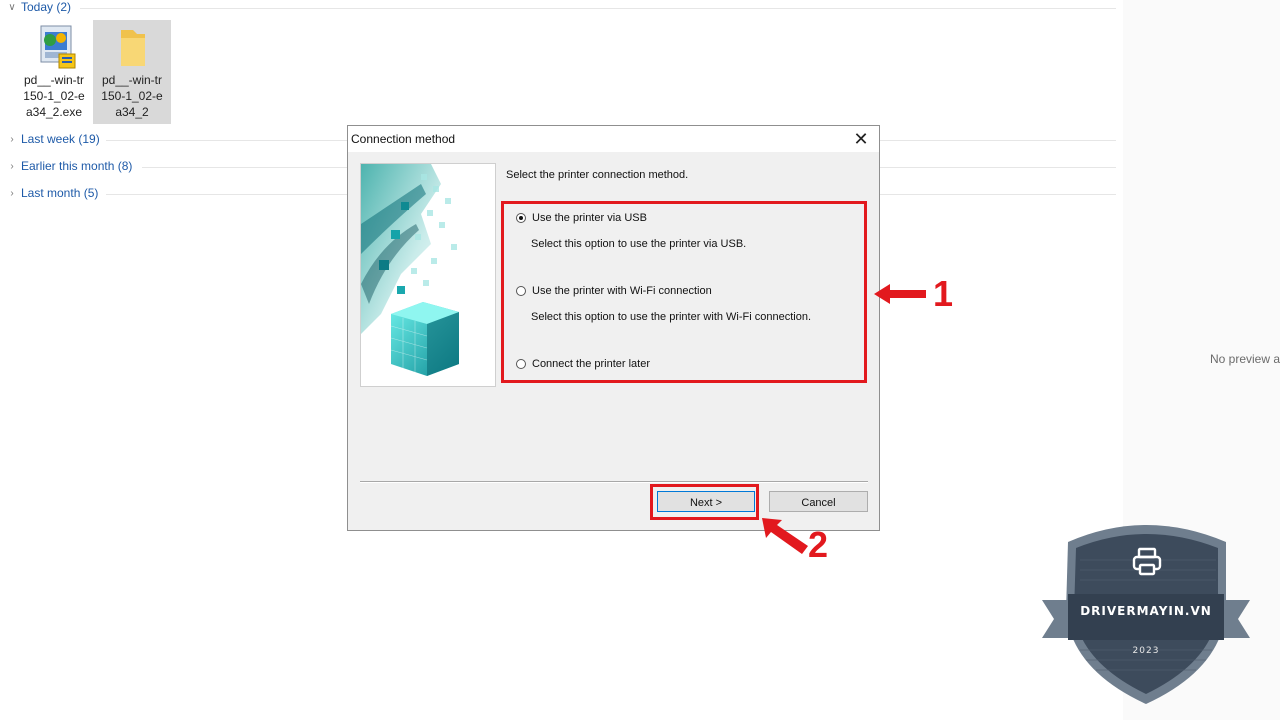  I want to click on canon-banner-image, so click(428, 275).